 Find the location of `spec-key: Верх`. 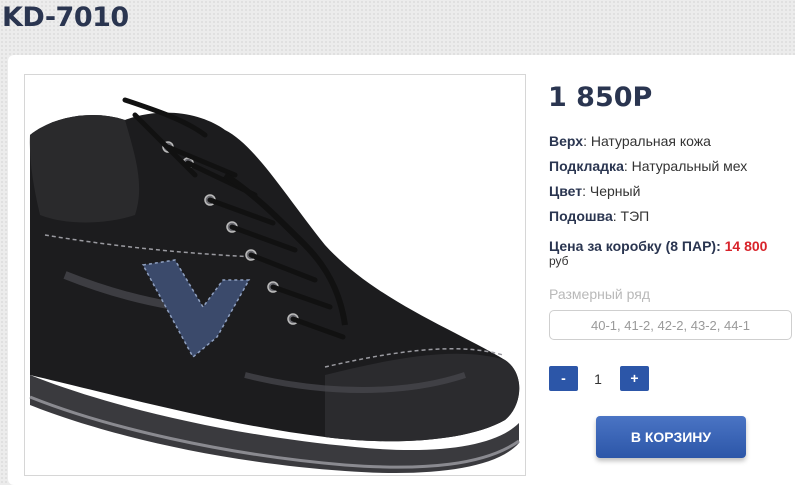

spec-key: Верх is located at coordinates (566, 141).